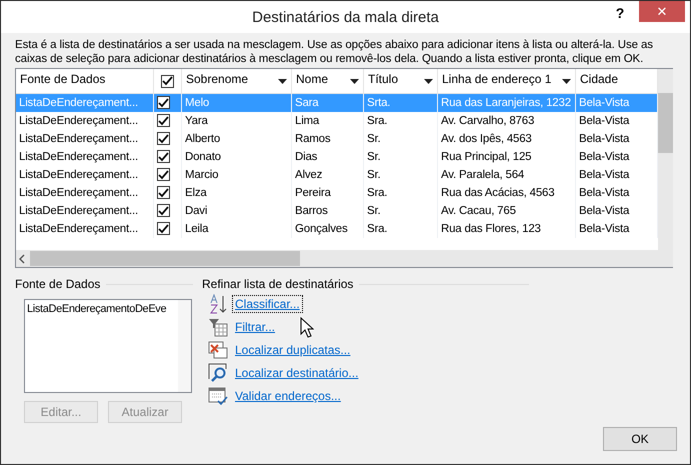  Describe the element at coordinates (328, 103) in the screenshot. I see `table-cell: Sara` at that location.